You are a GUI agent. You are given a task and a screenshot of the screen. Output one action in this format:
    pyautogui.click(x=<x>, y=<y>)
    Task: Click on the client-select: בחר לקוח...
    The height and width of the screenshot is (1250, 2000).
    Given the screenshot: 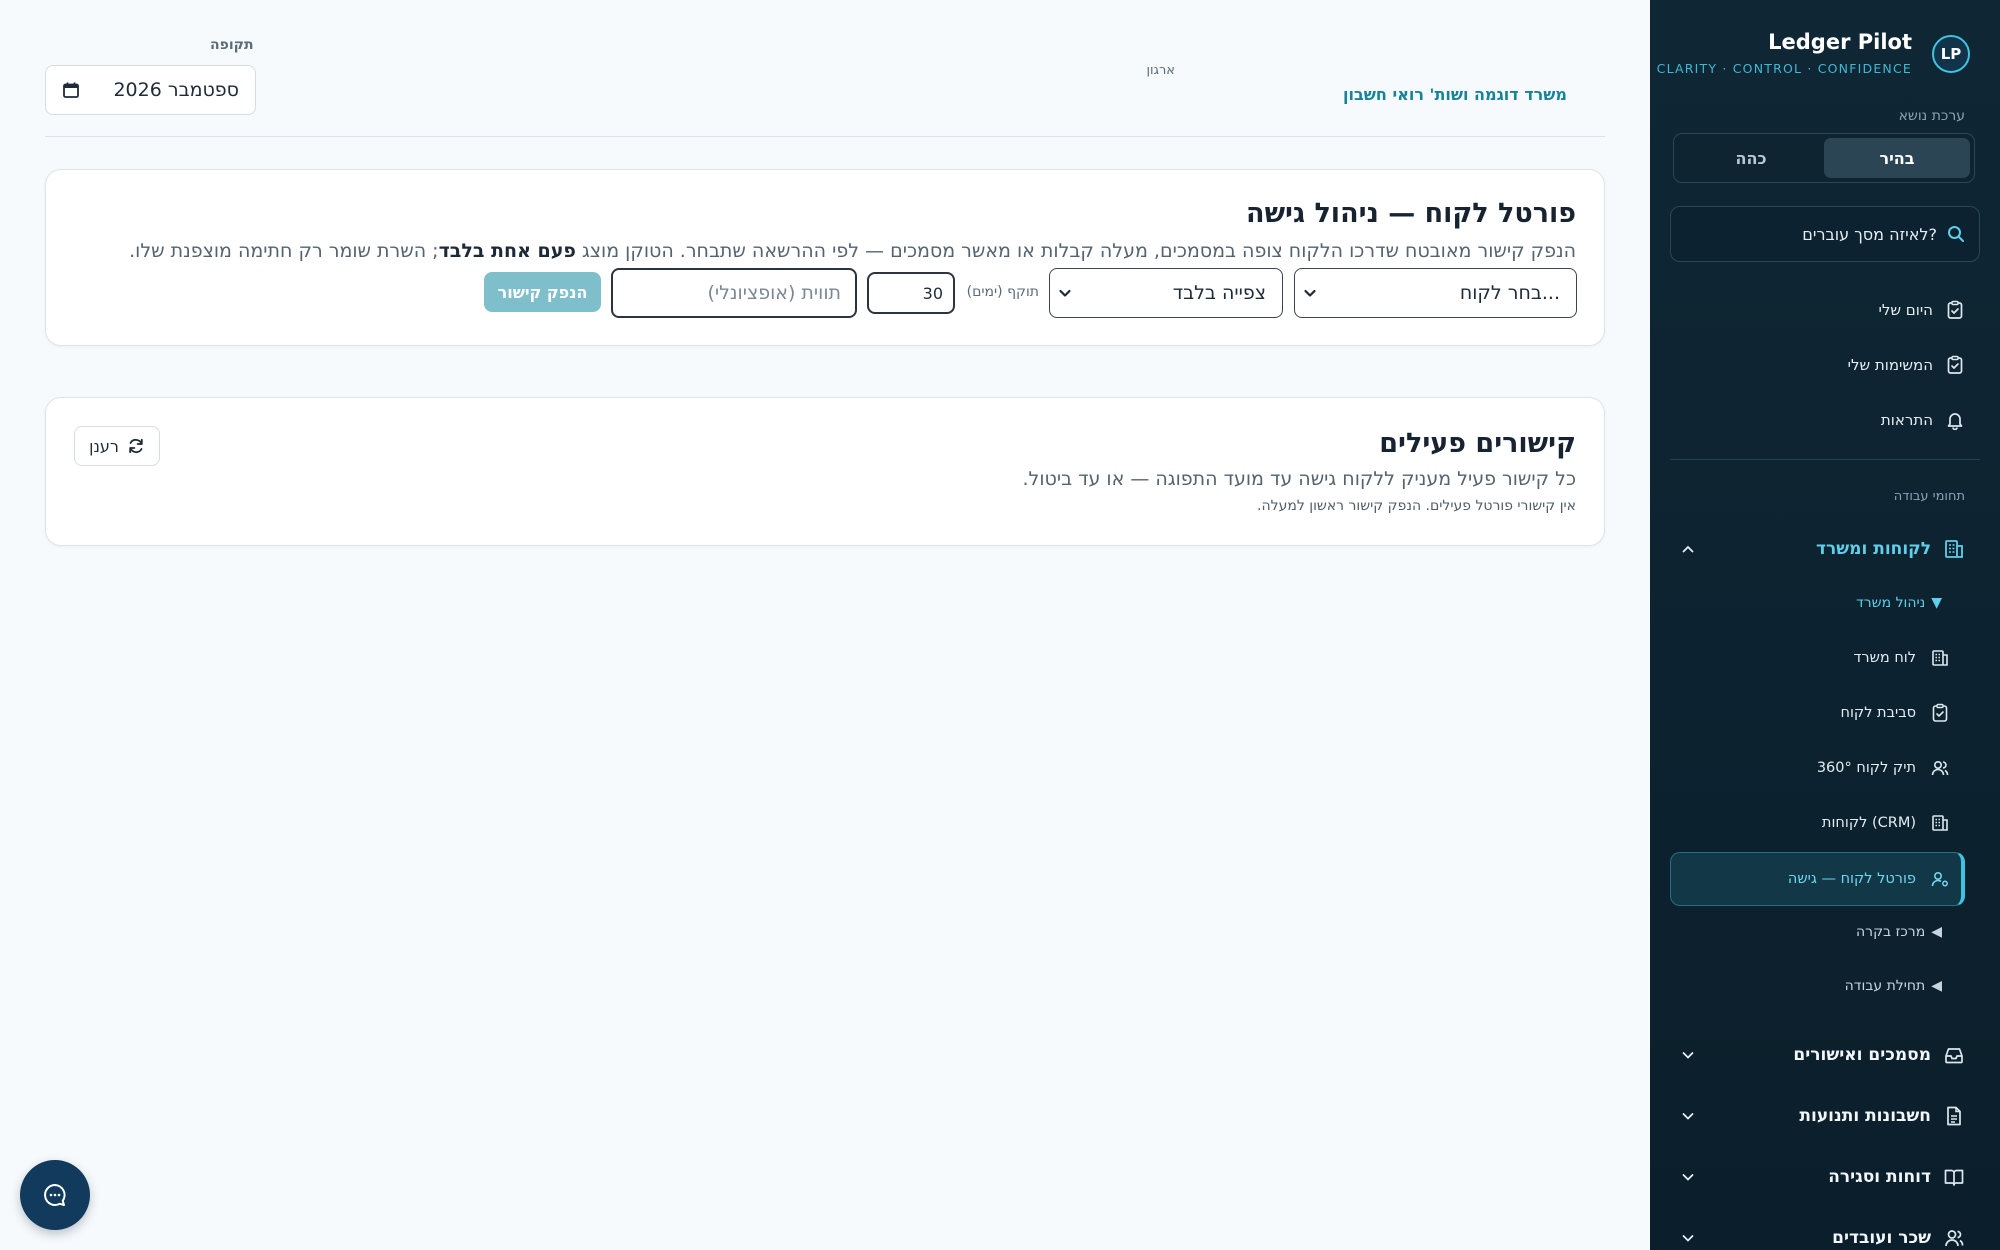 What is the action you would take?
    pyautogui.click(x=1435, y=293)
    